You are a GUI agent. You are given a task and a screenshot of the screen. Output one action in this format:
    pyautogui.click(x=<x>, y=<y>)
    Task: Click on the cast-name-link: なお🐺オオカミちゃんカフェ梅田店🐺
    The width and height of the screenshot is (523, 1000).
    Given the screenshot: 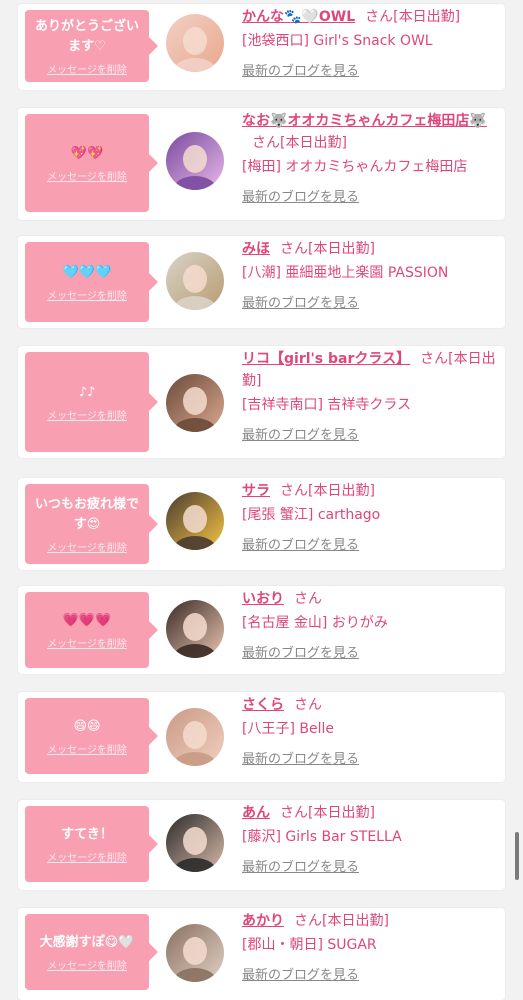 What is the action you would take?
    pyautogui.click(x=364, y=121)
    